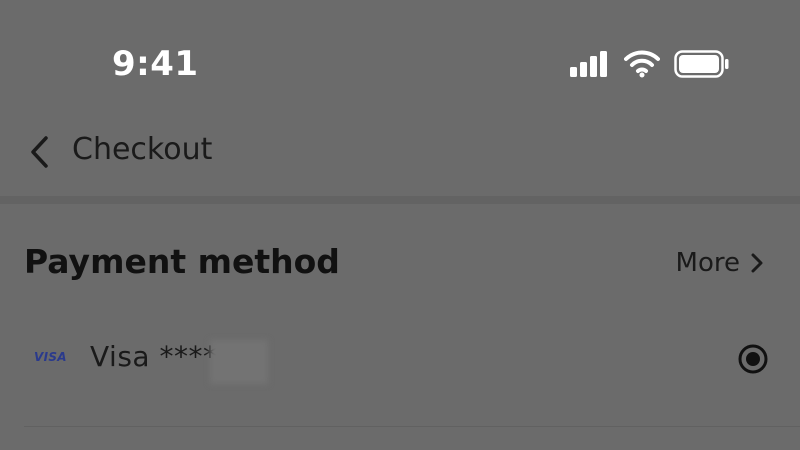 This screenshot has height=450, width=800. What do you see at coordinates (701, 64) in the screenshot?
I see `battery-icon` at bounding box center [701, 64].